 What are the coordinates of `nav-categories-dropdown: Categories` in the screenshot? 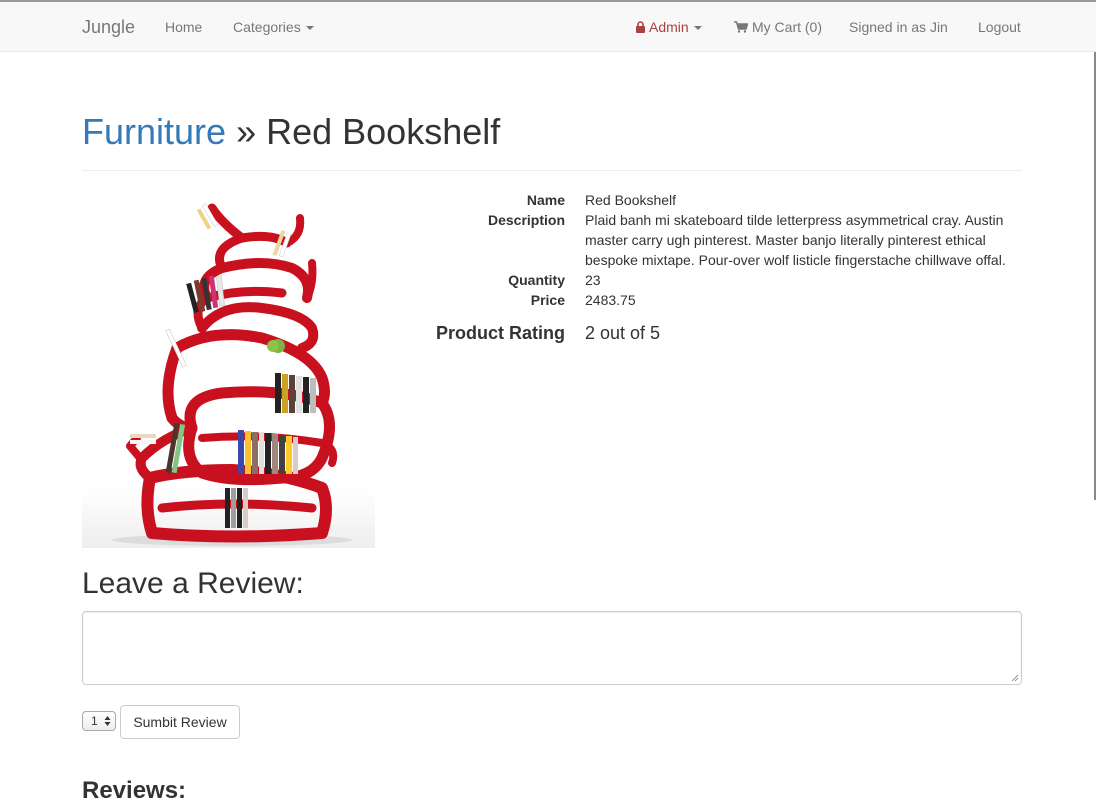 It's located at (273, 27).